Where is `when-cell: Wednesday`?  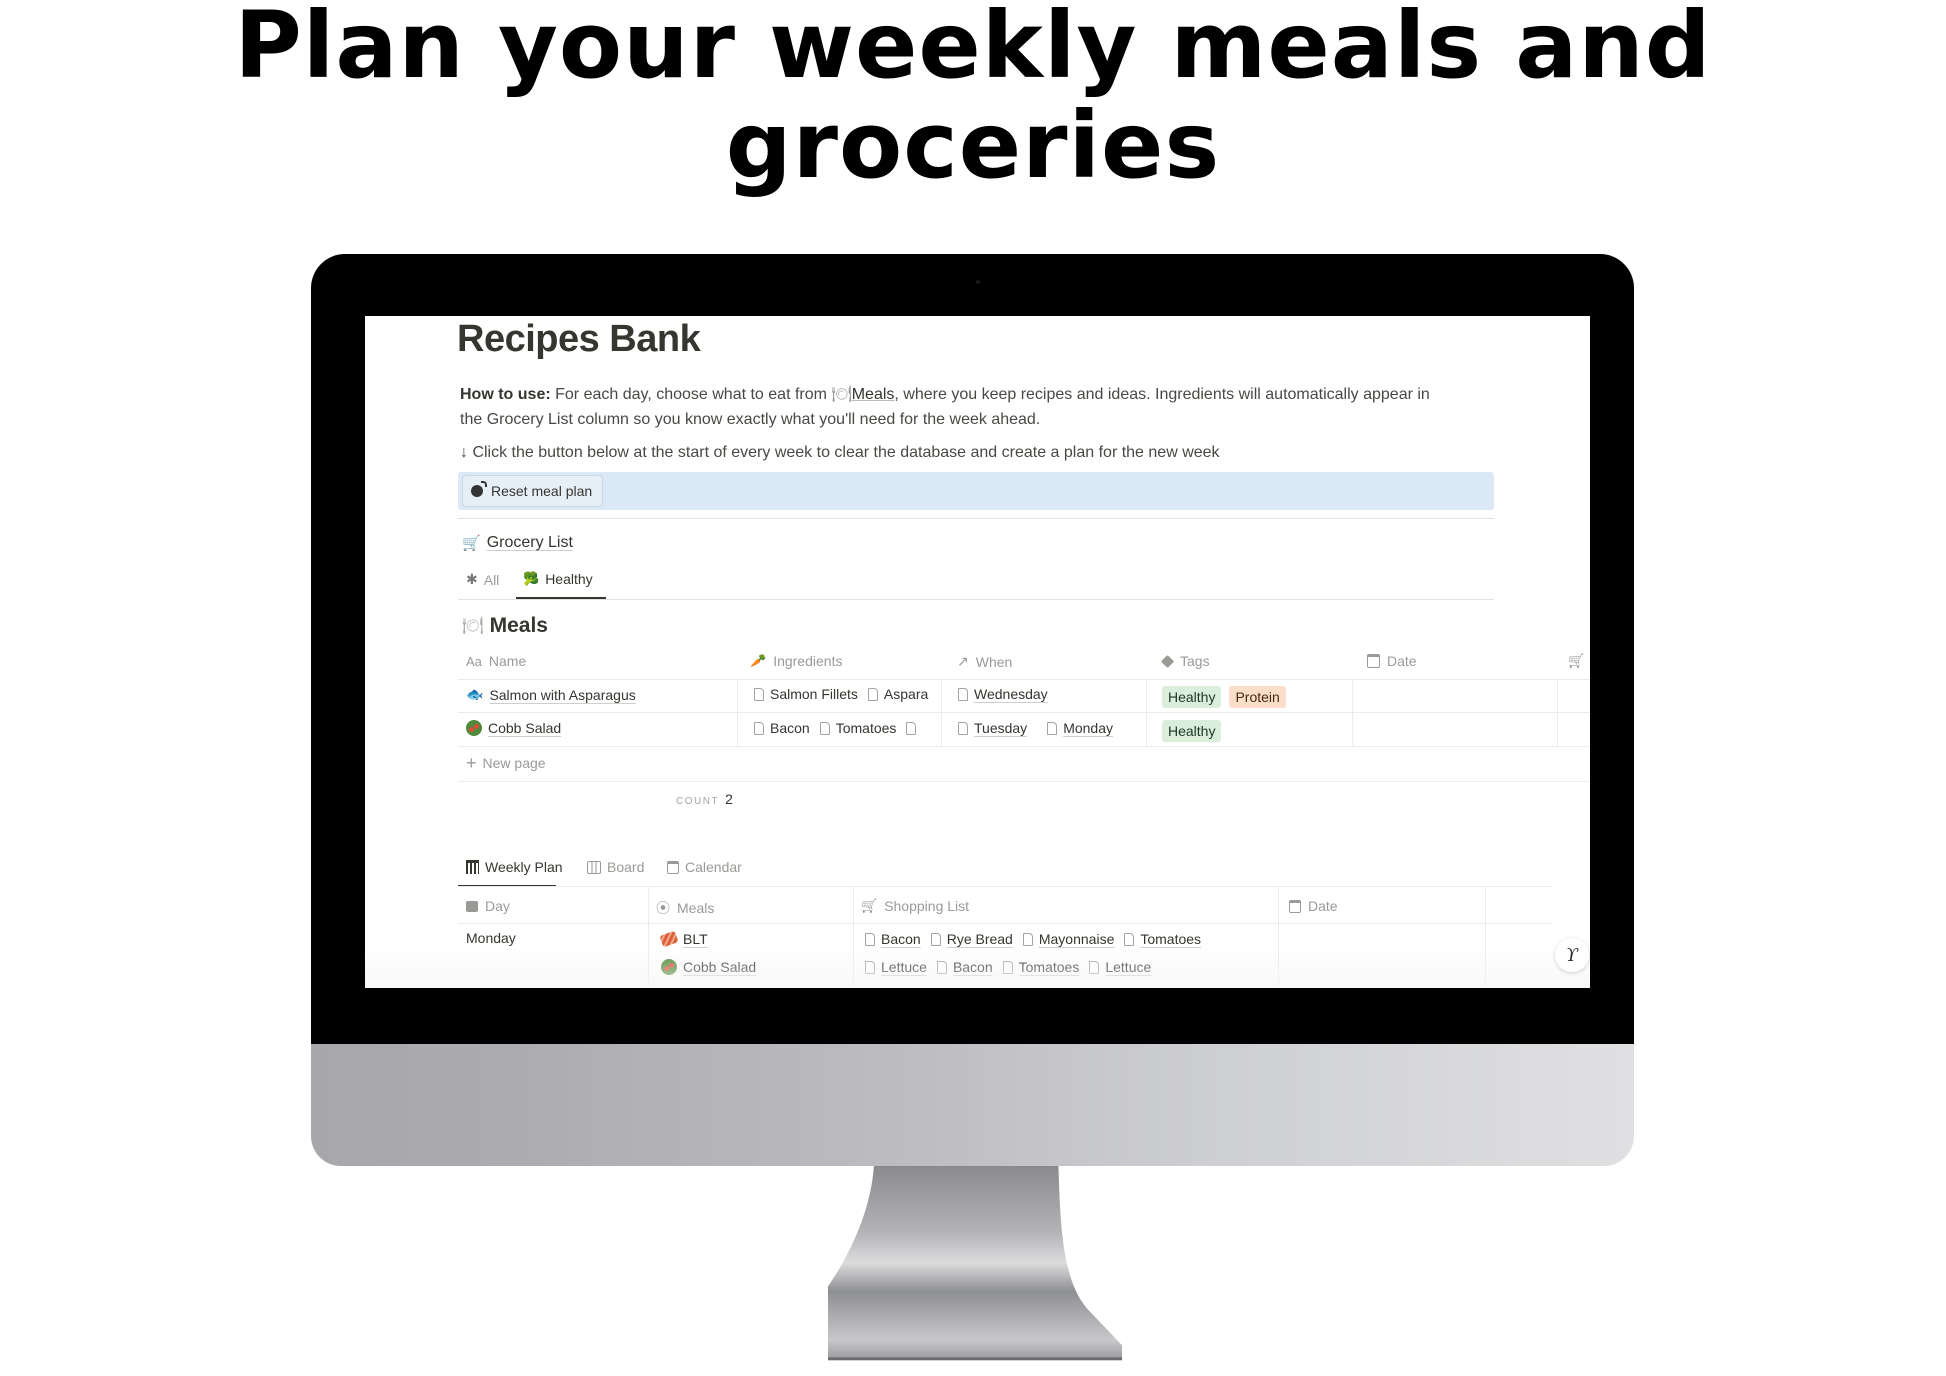
when-cell: Wednesday is located at coordinates (1003, 694).